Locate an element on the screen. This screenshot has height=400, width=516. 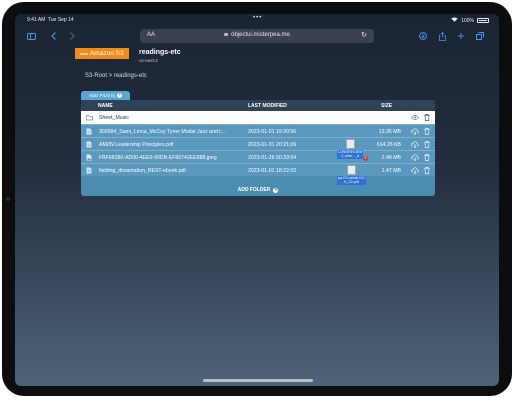
status-bar: 9:41 AM Tue Sep 14 ••• 100% is located at coordinates (257, 20).